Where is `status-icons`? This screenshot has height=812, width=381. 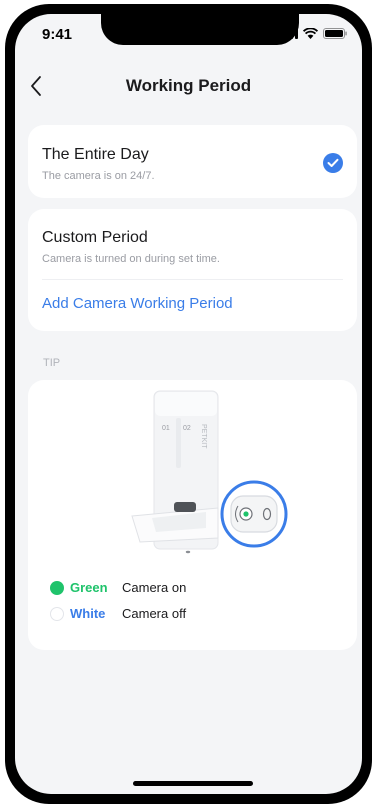
status-icons is located at coordinates (313, 33).